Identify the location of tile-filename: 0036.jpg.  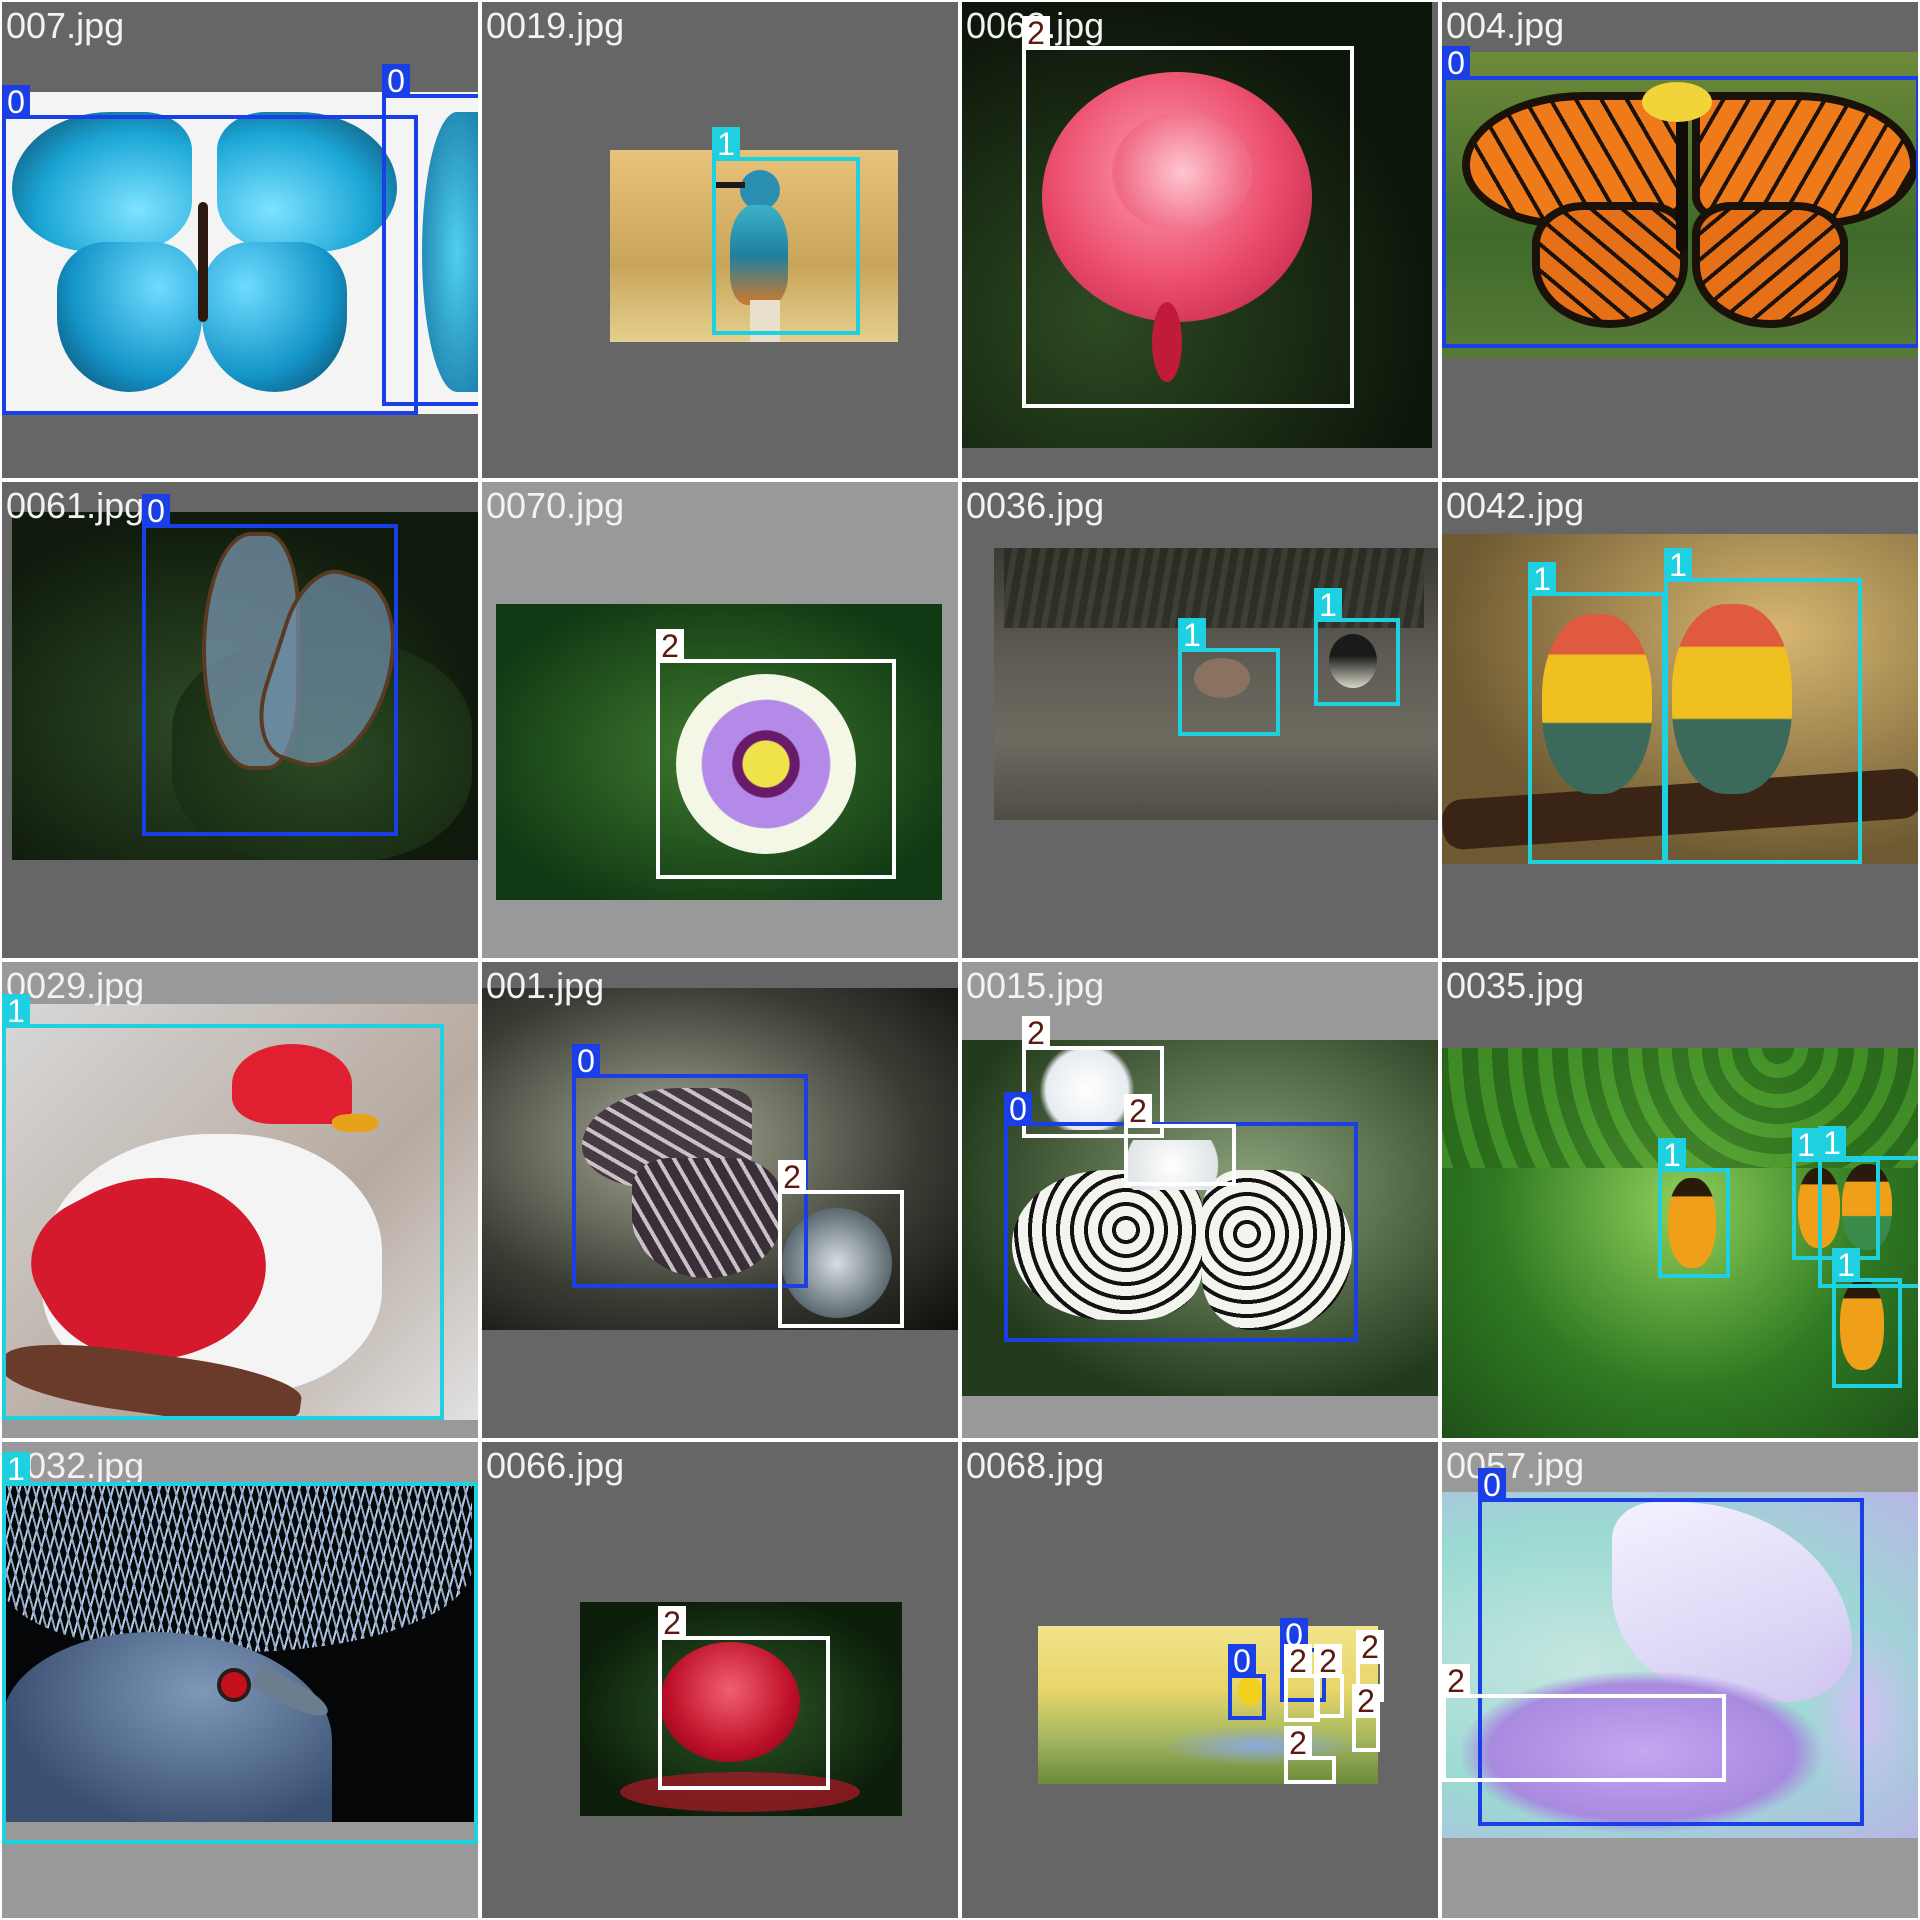
(1035, 505).